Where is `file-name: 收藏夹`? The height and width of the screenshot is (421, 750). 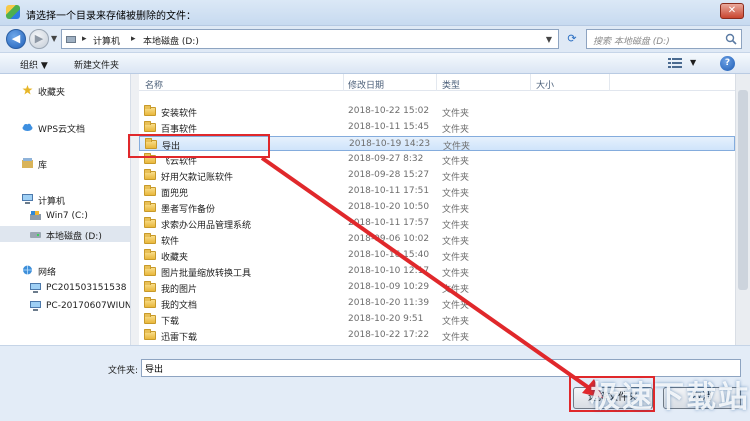
file-name: 收藏夹 is located at coordinates (175, 258).